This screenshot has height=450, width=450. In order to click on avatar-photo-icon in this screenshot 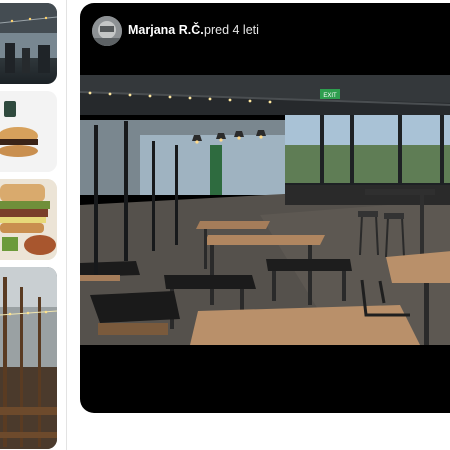, I will do `click(107, 31)`.